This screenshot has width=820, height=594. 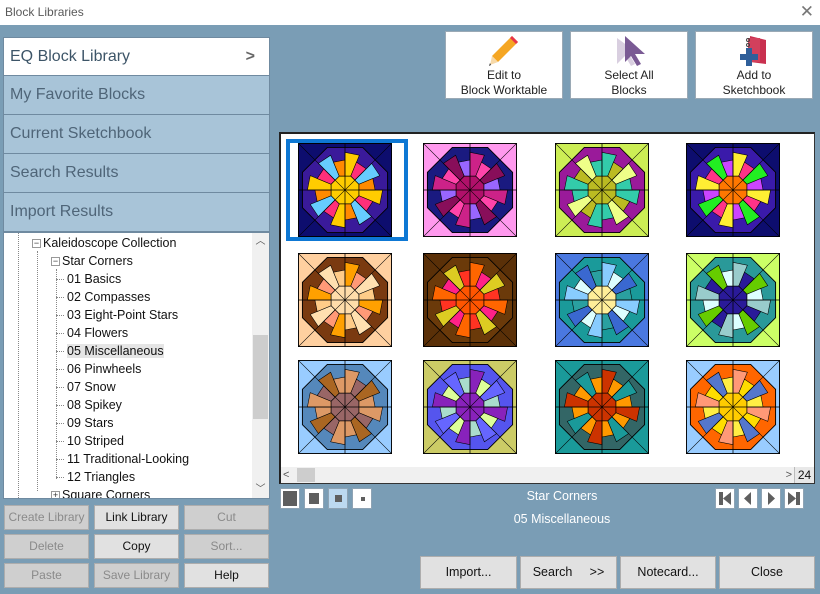 I want to click on tree-scrollbar: ︿ ﹀, so click(x=260, y=365).